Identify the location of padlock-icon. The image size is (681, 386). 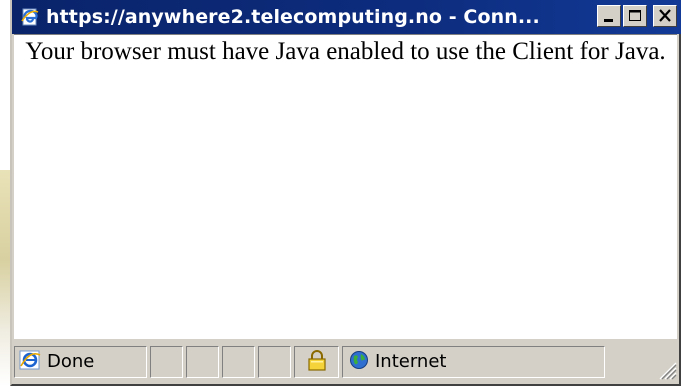
(317, 362).